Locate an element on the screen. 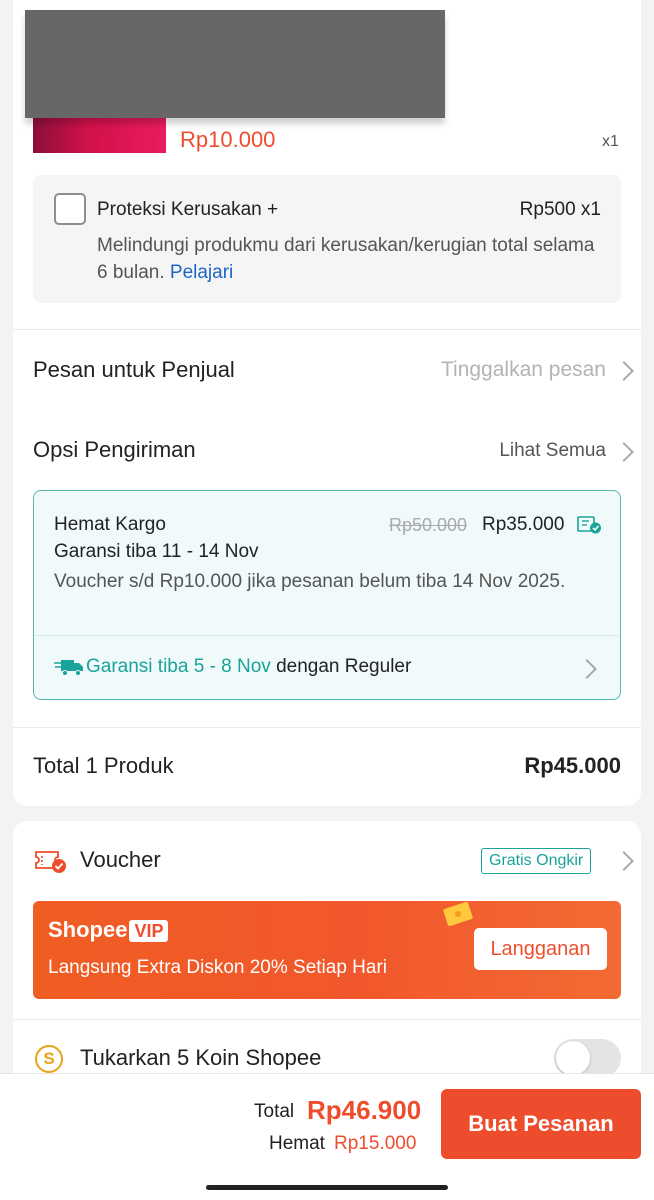 The image size is (654, 1200). protection-checkbox is located at coordinates (70, 209).